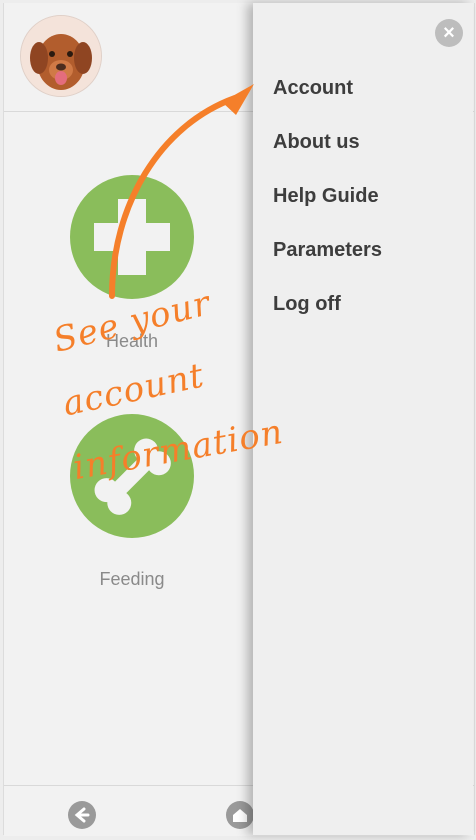  I want to click on back-arrow-icon, so click(82, 815).